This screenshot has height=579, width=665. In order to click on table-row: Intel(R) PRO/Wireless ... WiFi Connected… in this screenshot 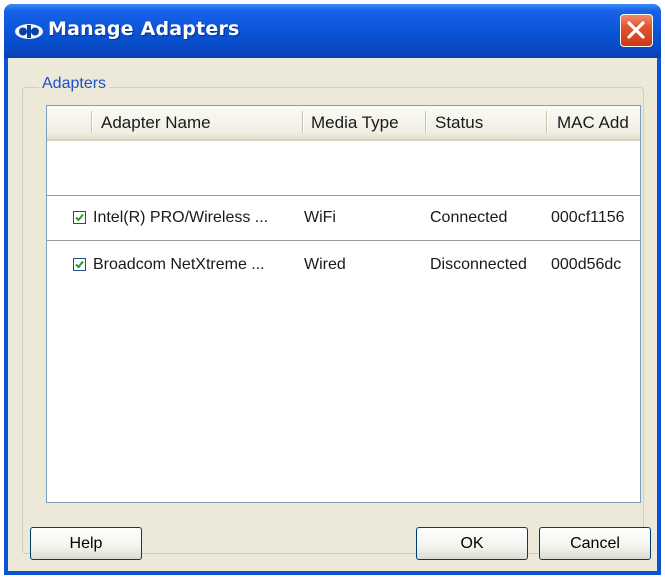, I will do `click(343, 218)`.